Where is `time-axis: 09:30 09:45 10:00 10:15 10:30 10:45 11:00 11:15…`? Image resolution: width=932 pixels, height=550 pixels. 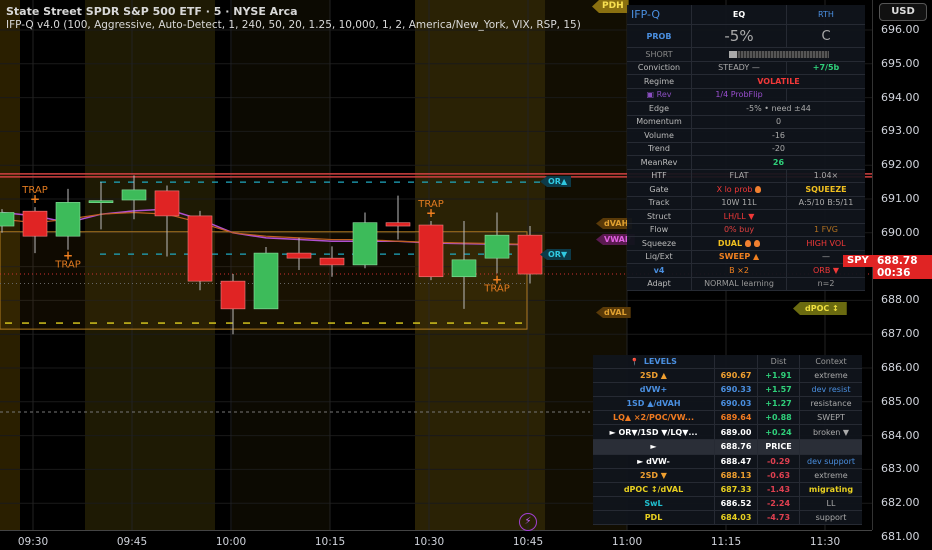
time-axis: 09:30 09:45 10:00 10:15 10:30 10:45 11:00 11:15… is located at coordinates (436, 540).